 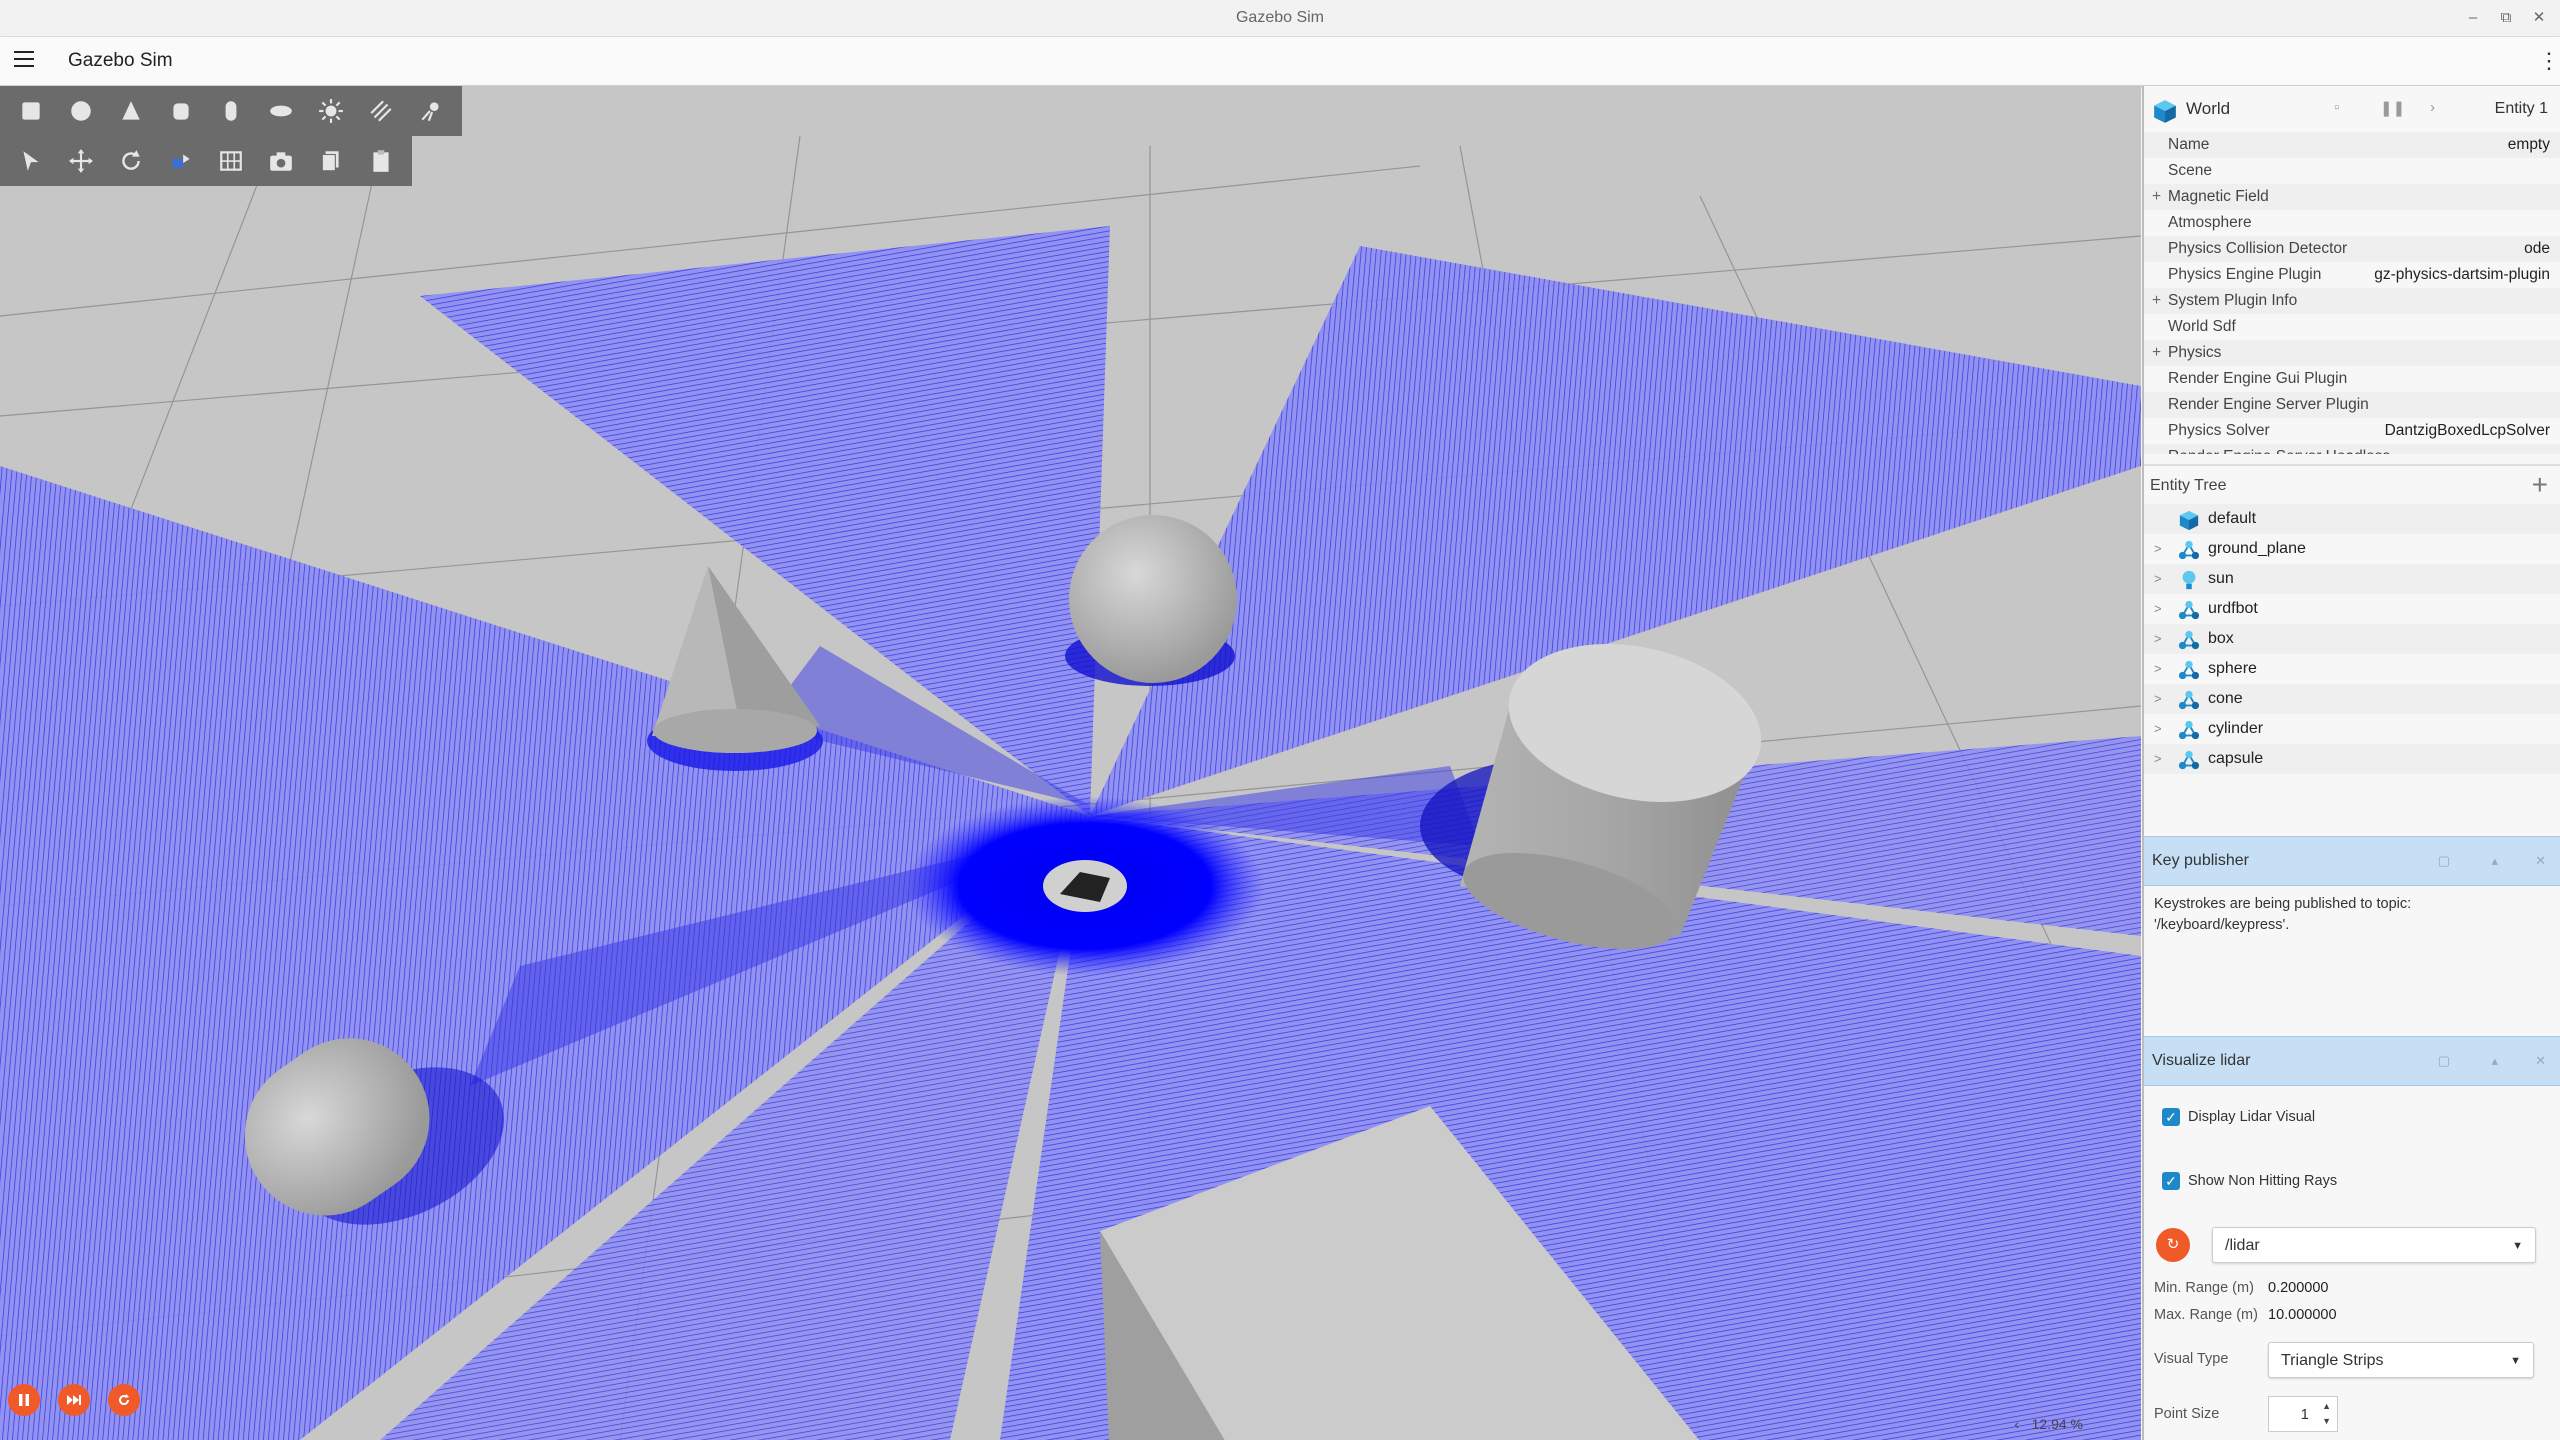 What do you see at coordinates (2302, 1315) in the screenshot?
I see `max-range-value: 10.000000` at bounding box center [2302, 1315].